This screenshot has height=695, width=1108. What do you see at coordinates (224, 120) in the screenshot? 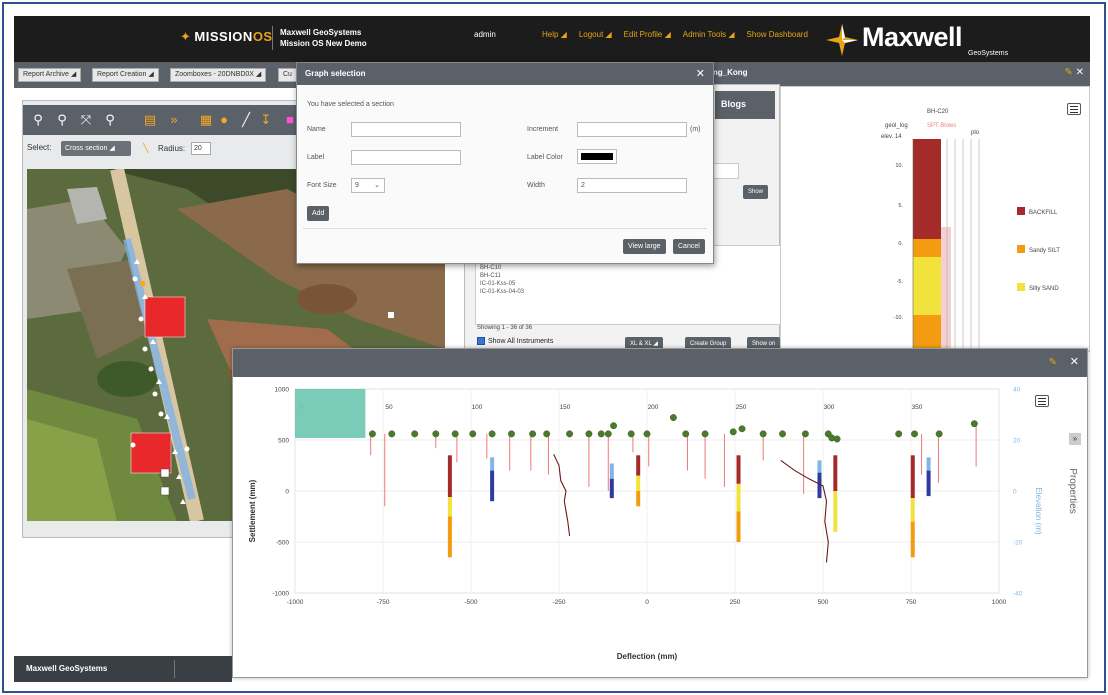
I see `bulb-icon: ●` at bounding box center [224, 120].